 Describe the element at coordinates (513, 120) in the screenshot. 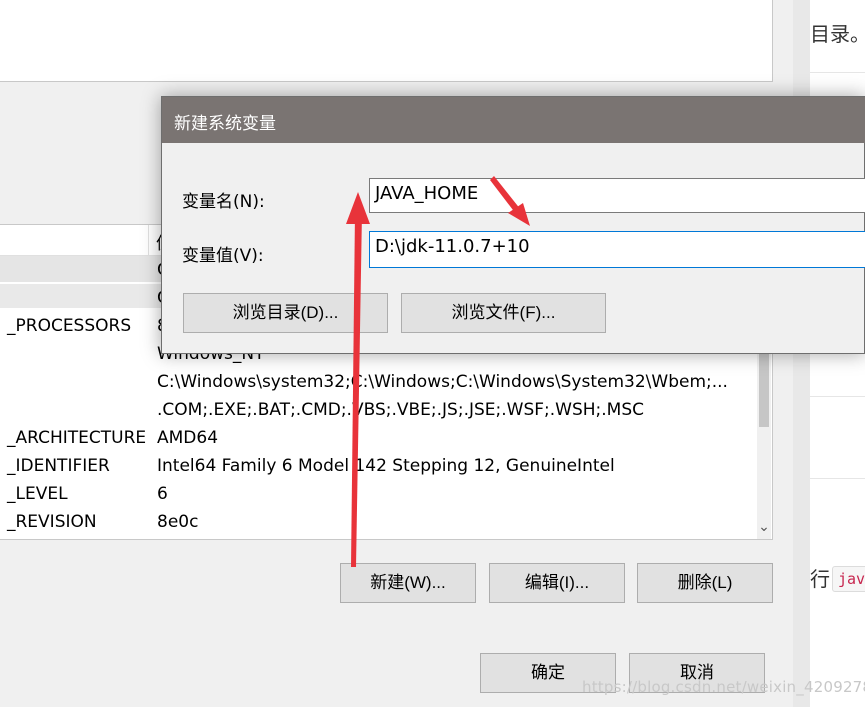

I see `dialog-title-bar: 新建系统变量` at that location.